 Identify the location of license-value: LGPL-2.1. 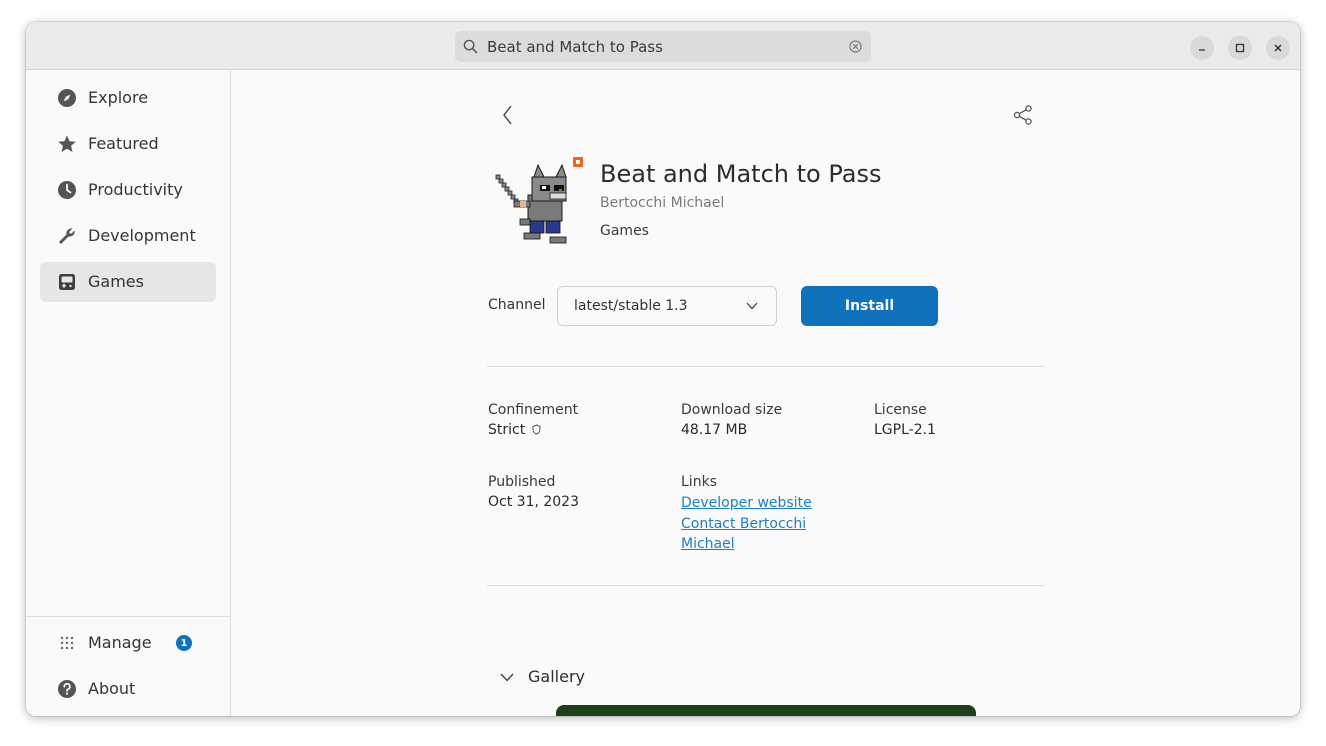
(905, 430).